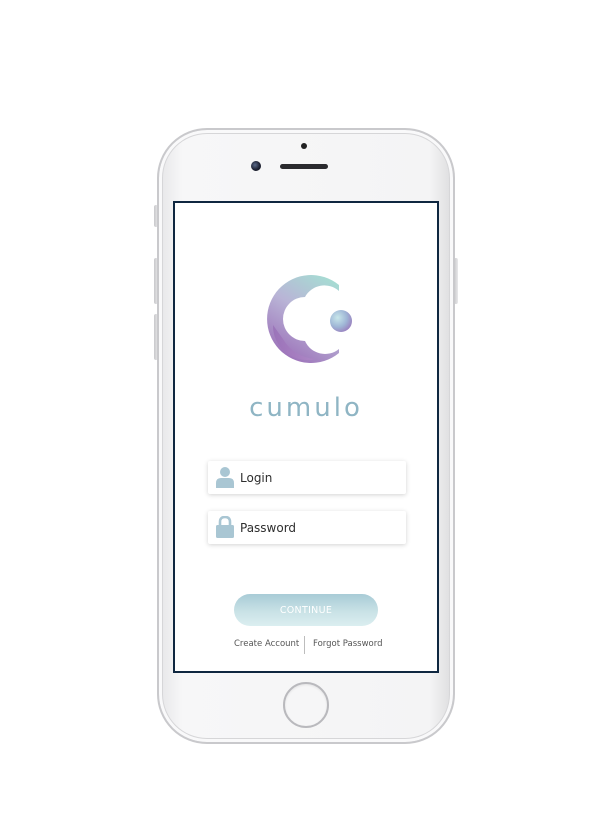 Image resolution: width=610 pixels, height=833 pixels. I want to click on front-camera, so click(256, 166).